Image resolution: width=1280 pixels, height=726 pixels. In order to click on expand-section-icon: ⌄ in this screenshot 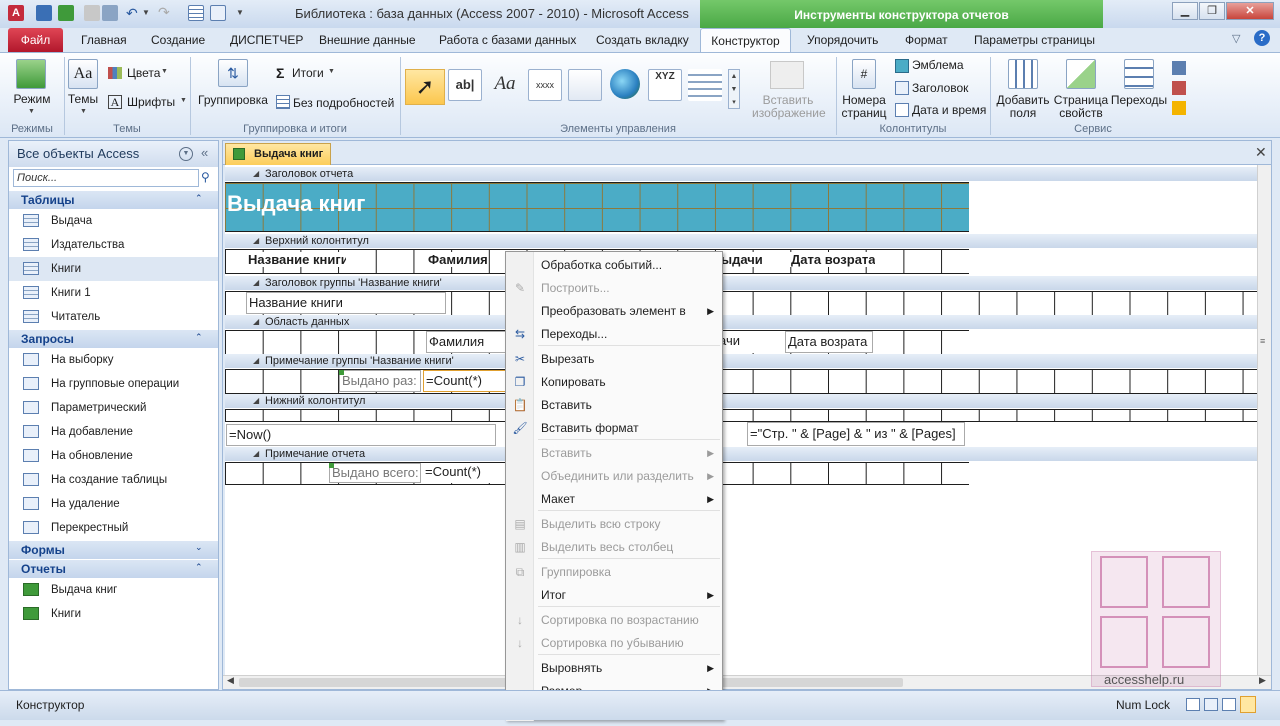, I will do `click(199, 547)`.